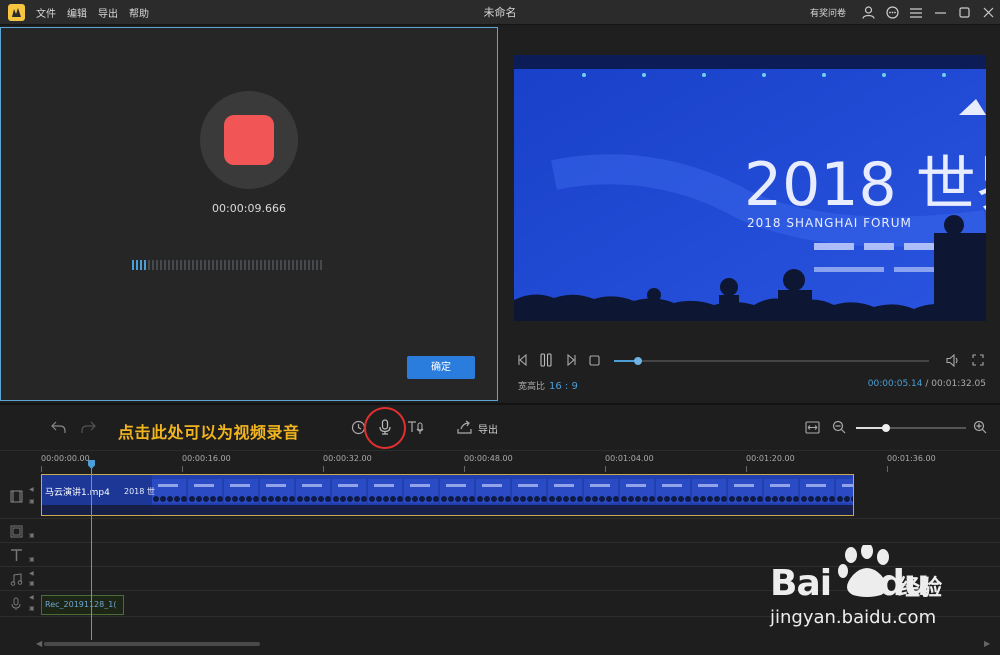 This screenshot has height=655, width=1000. What do you see at coordinates (895, 384) in the screenshot?
I see `current-time: 00:00:05.14` at bounding box center [895, 384].